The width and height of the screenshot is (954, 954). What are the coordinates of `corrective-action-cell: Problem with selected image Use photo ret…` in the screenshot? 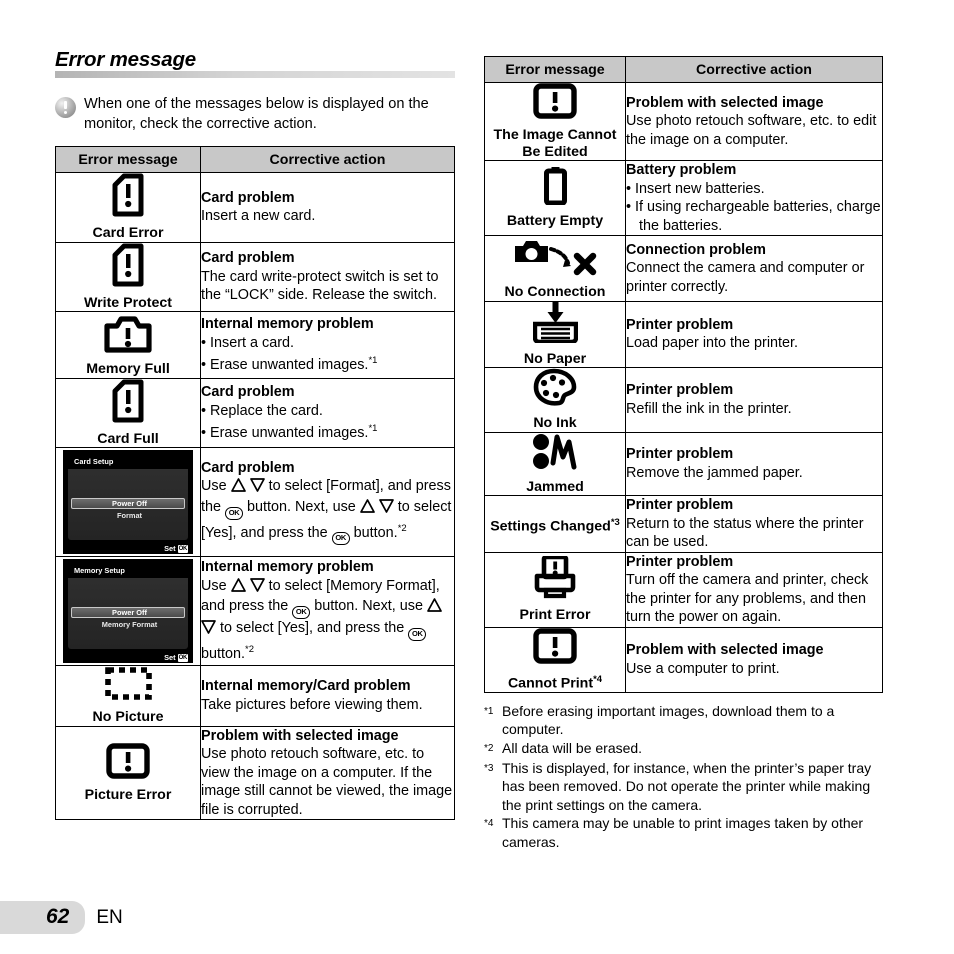 It's located at (754, 121).